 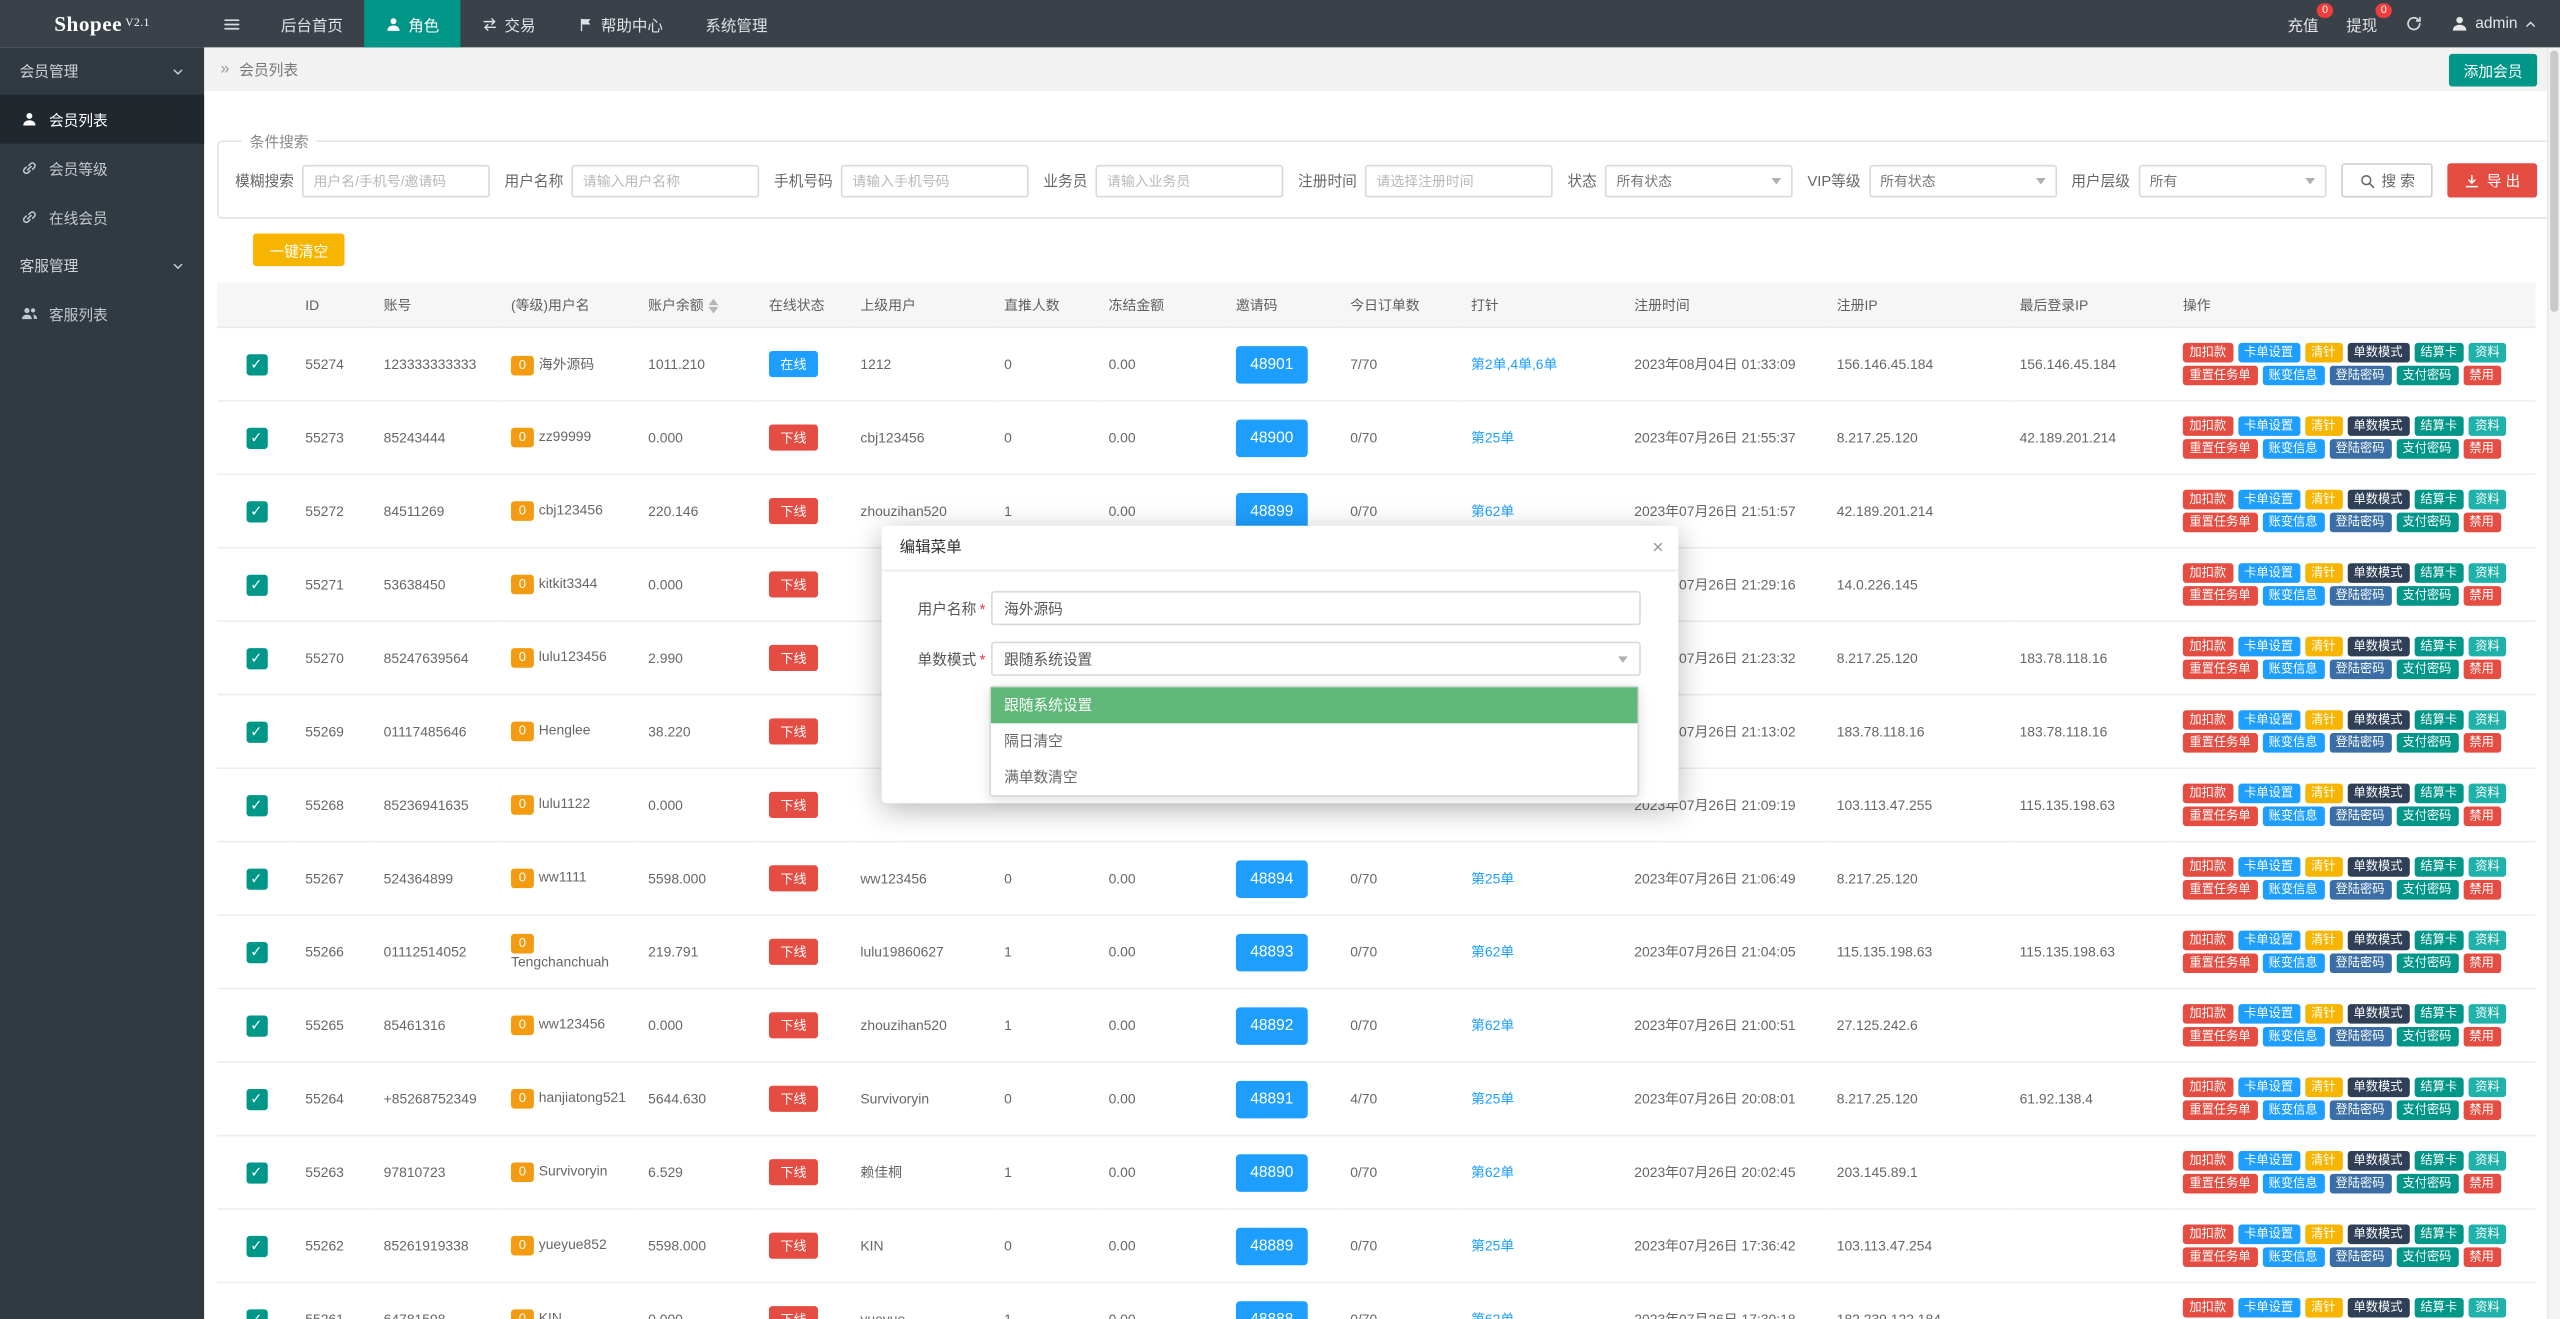 What do you see at coordinates (299, 250) in the screenshot?
I see `clear-all-button: 一键清空` at bounding box center [299, 250].